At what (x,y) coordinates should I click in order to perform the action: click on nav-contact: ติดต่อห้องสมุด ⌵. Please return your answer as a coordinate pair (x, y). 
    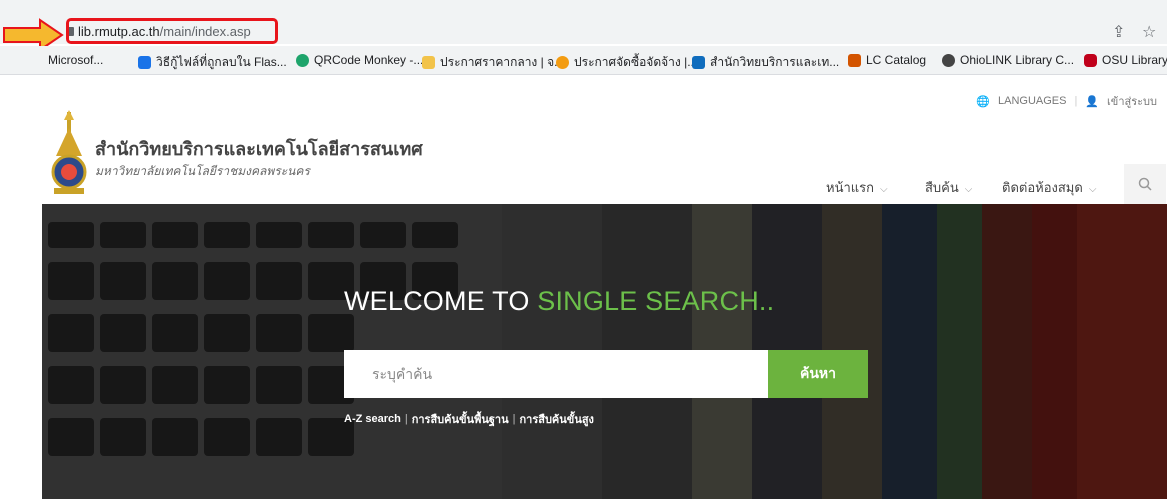
    Looking at the image, I should click on (1049, 187).